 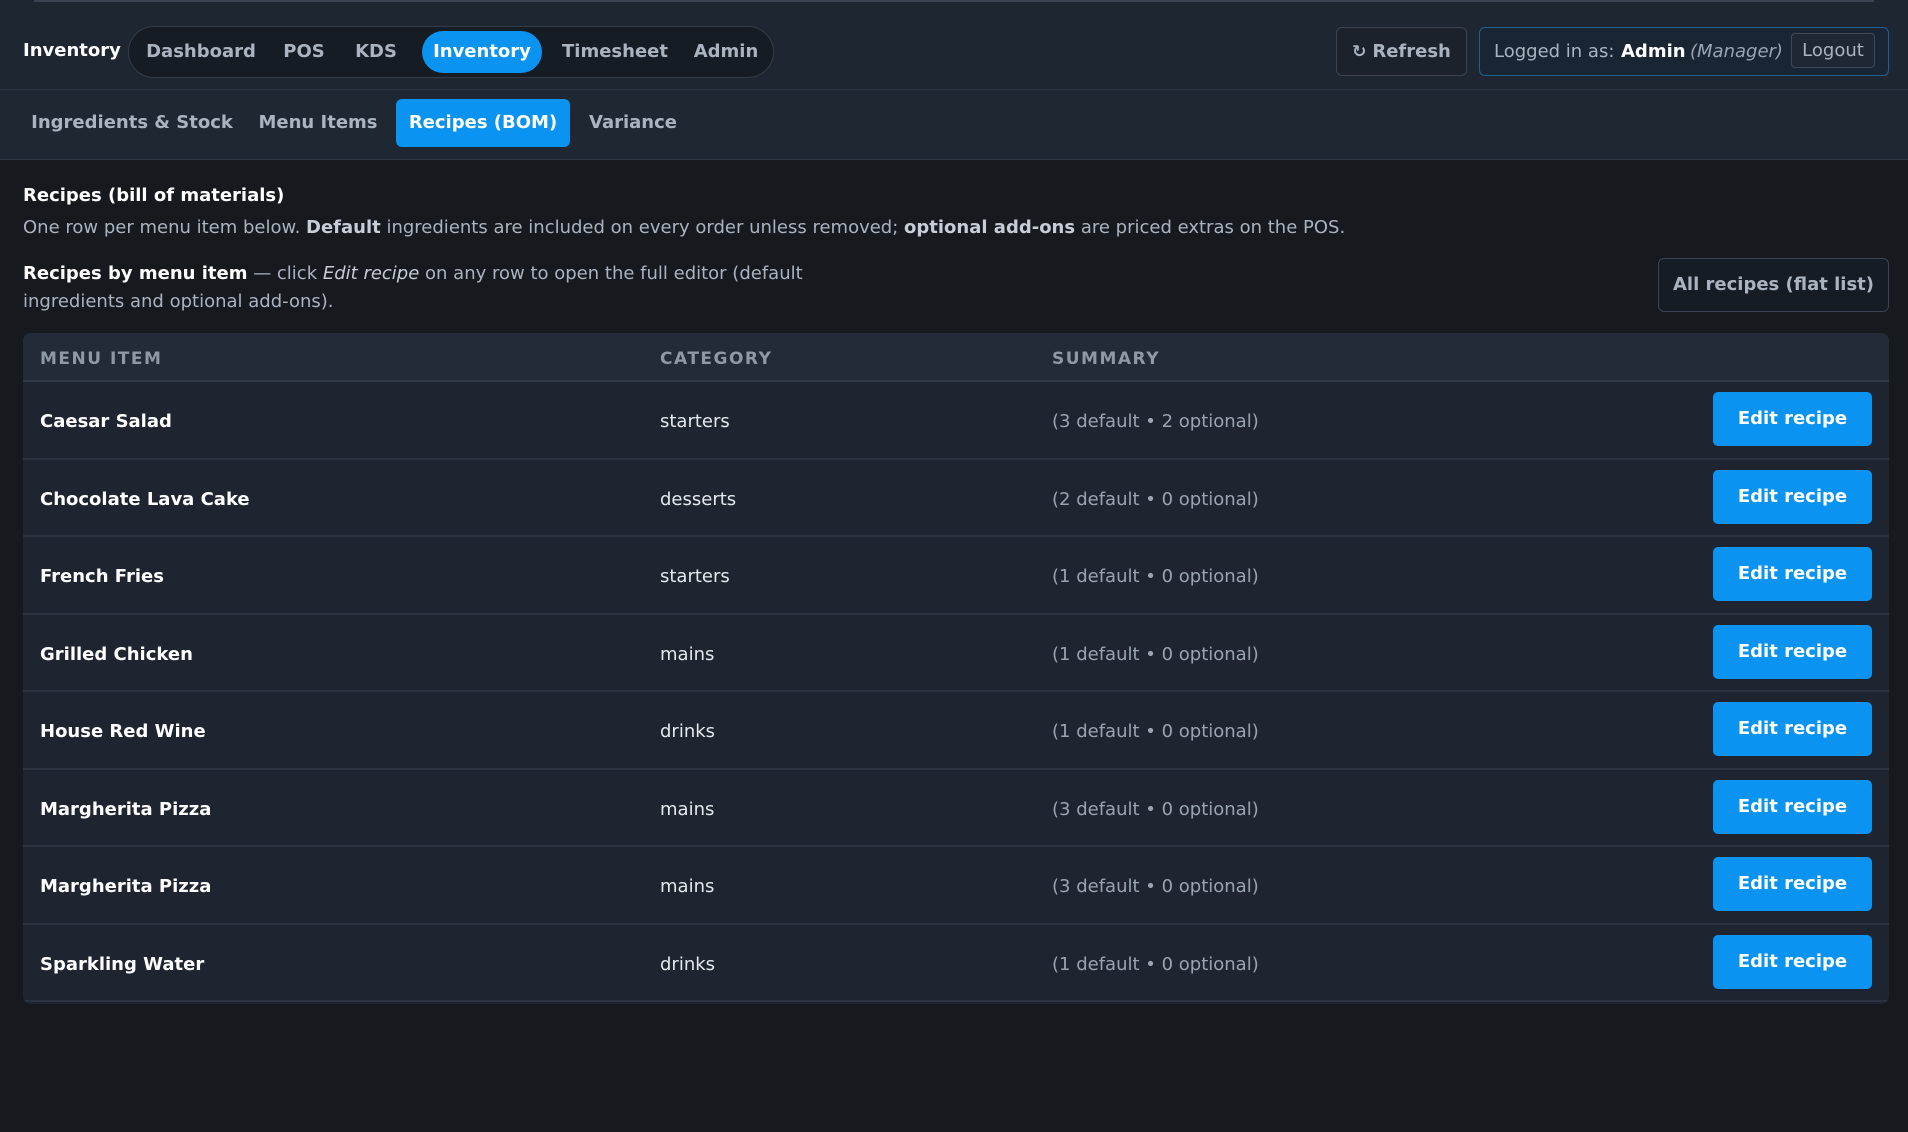 I want to click on page-title: Recipes (bill of materials), so click(x=154, y=195).